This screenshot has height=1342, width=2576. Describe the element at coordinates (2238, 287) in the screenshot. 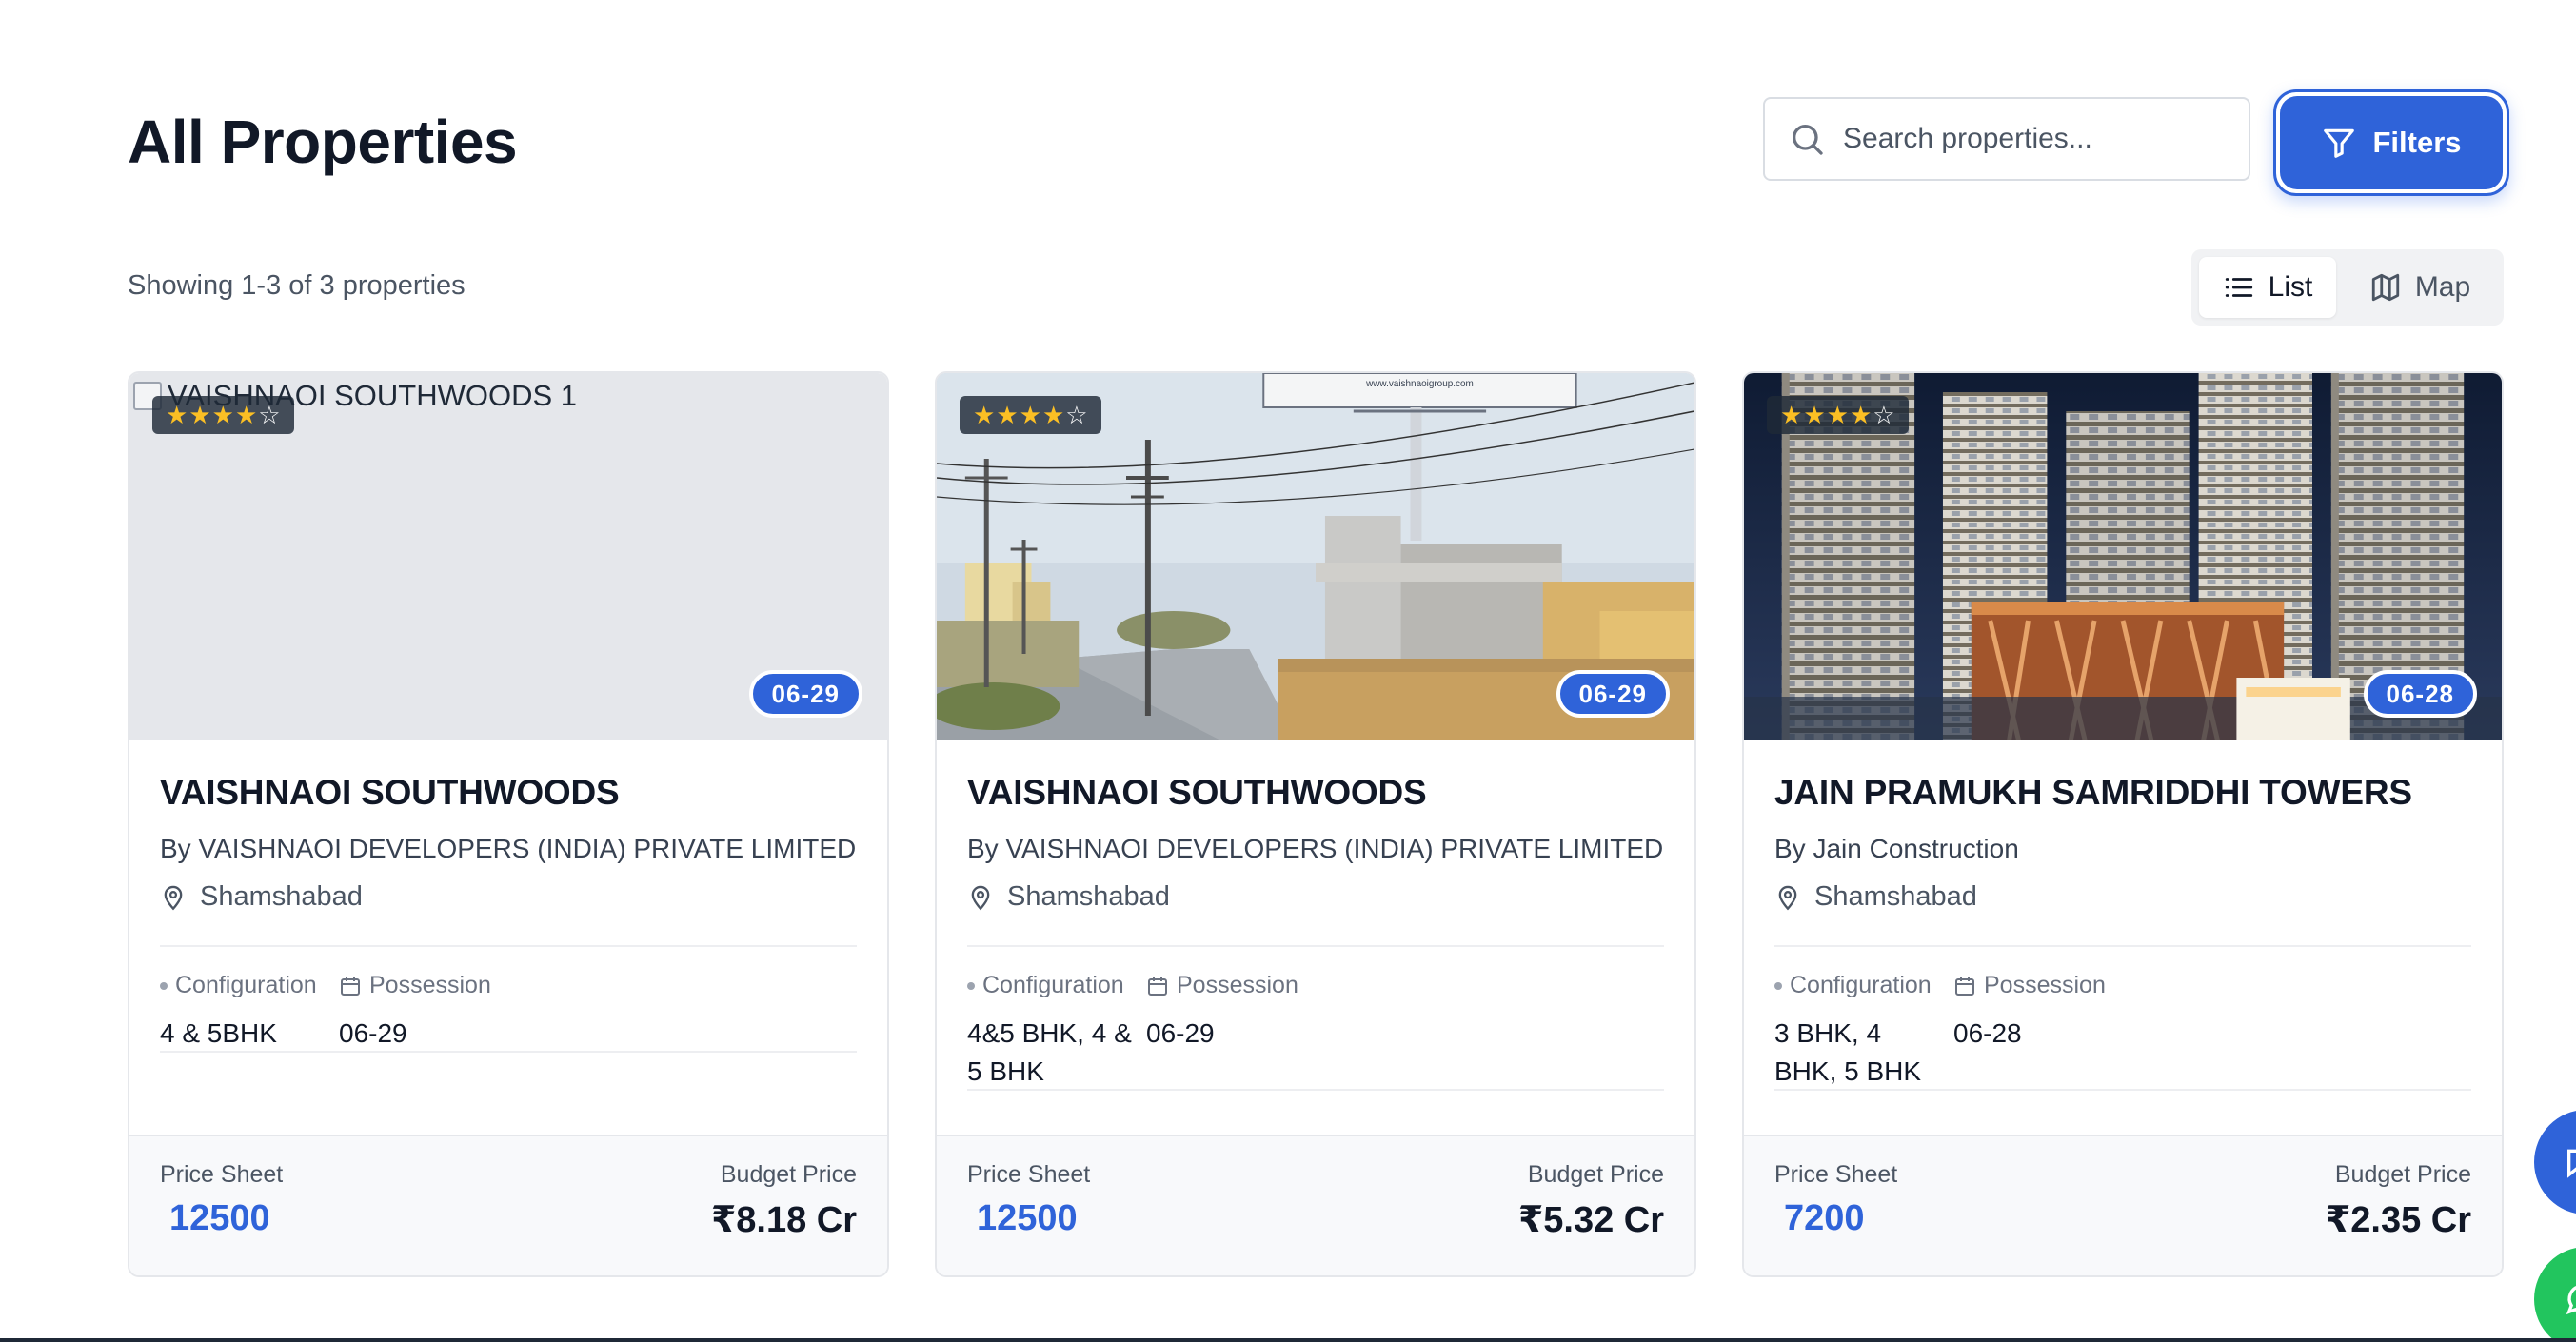

I see `list-icon` at that location.